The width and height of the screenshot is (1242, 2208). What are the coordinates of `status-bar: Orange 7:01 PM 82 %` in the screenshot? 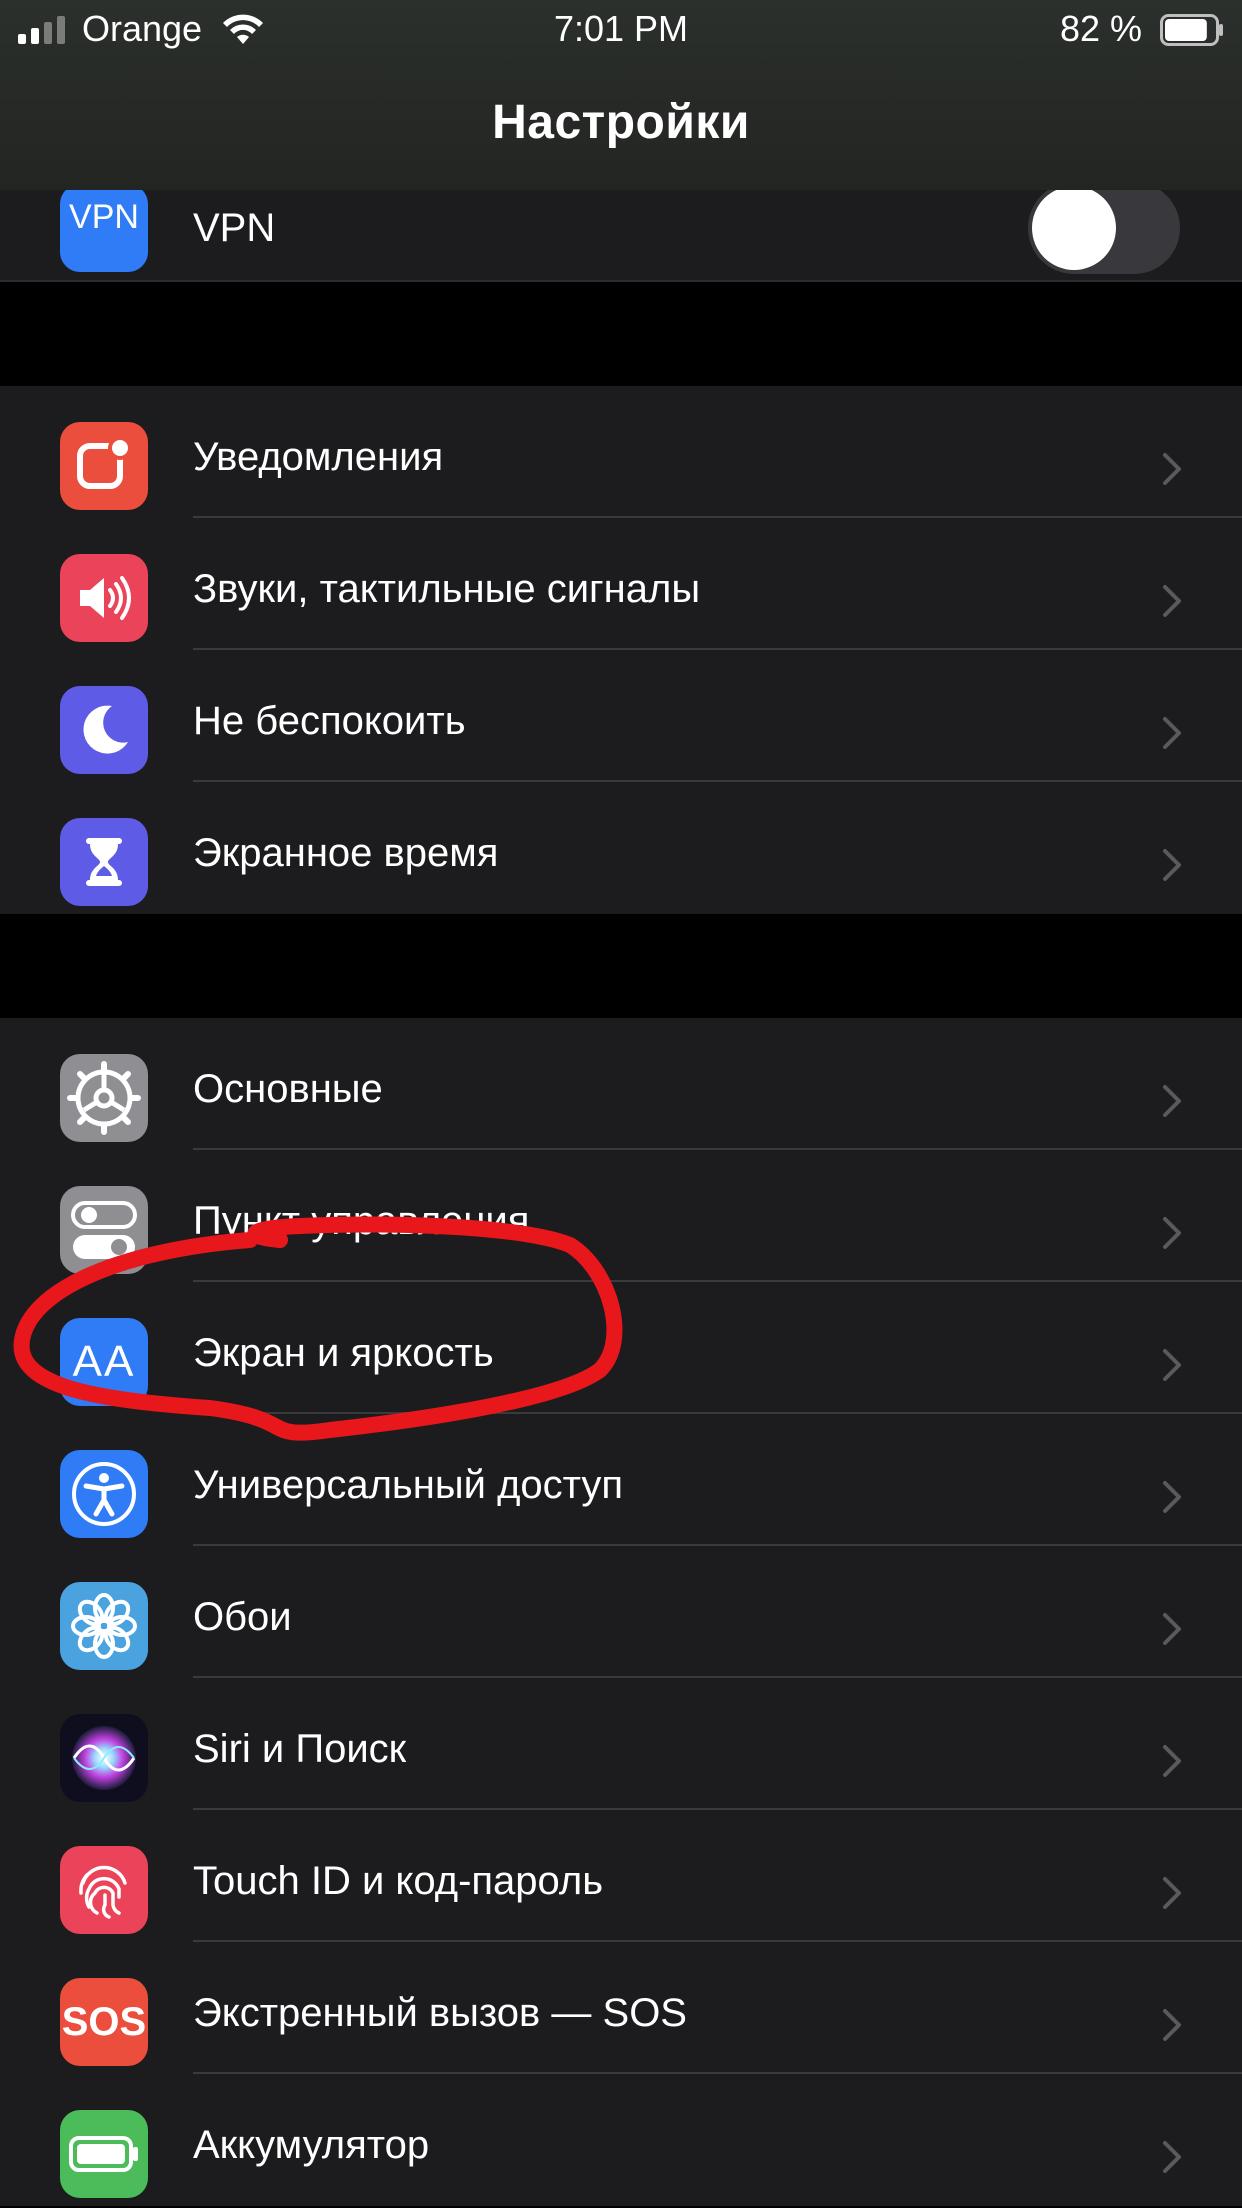 It's located at (621, 30).